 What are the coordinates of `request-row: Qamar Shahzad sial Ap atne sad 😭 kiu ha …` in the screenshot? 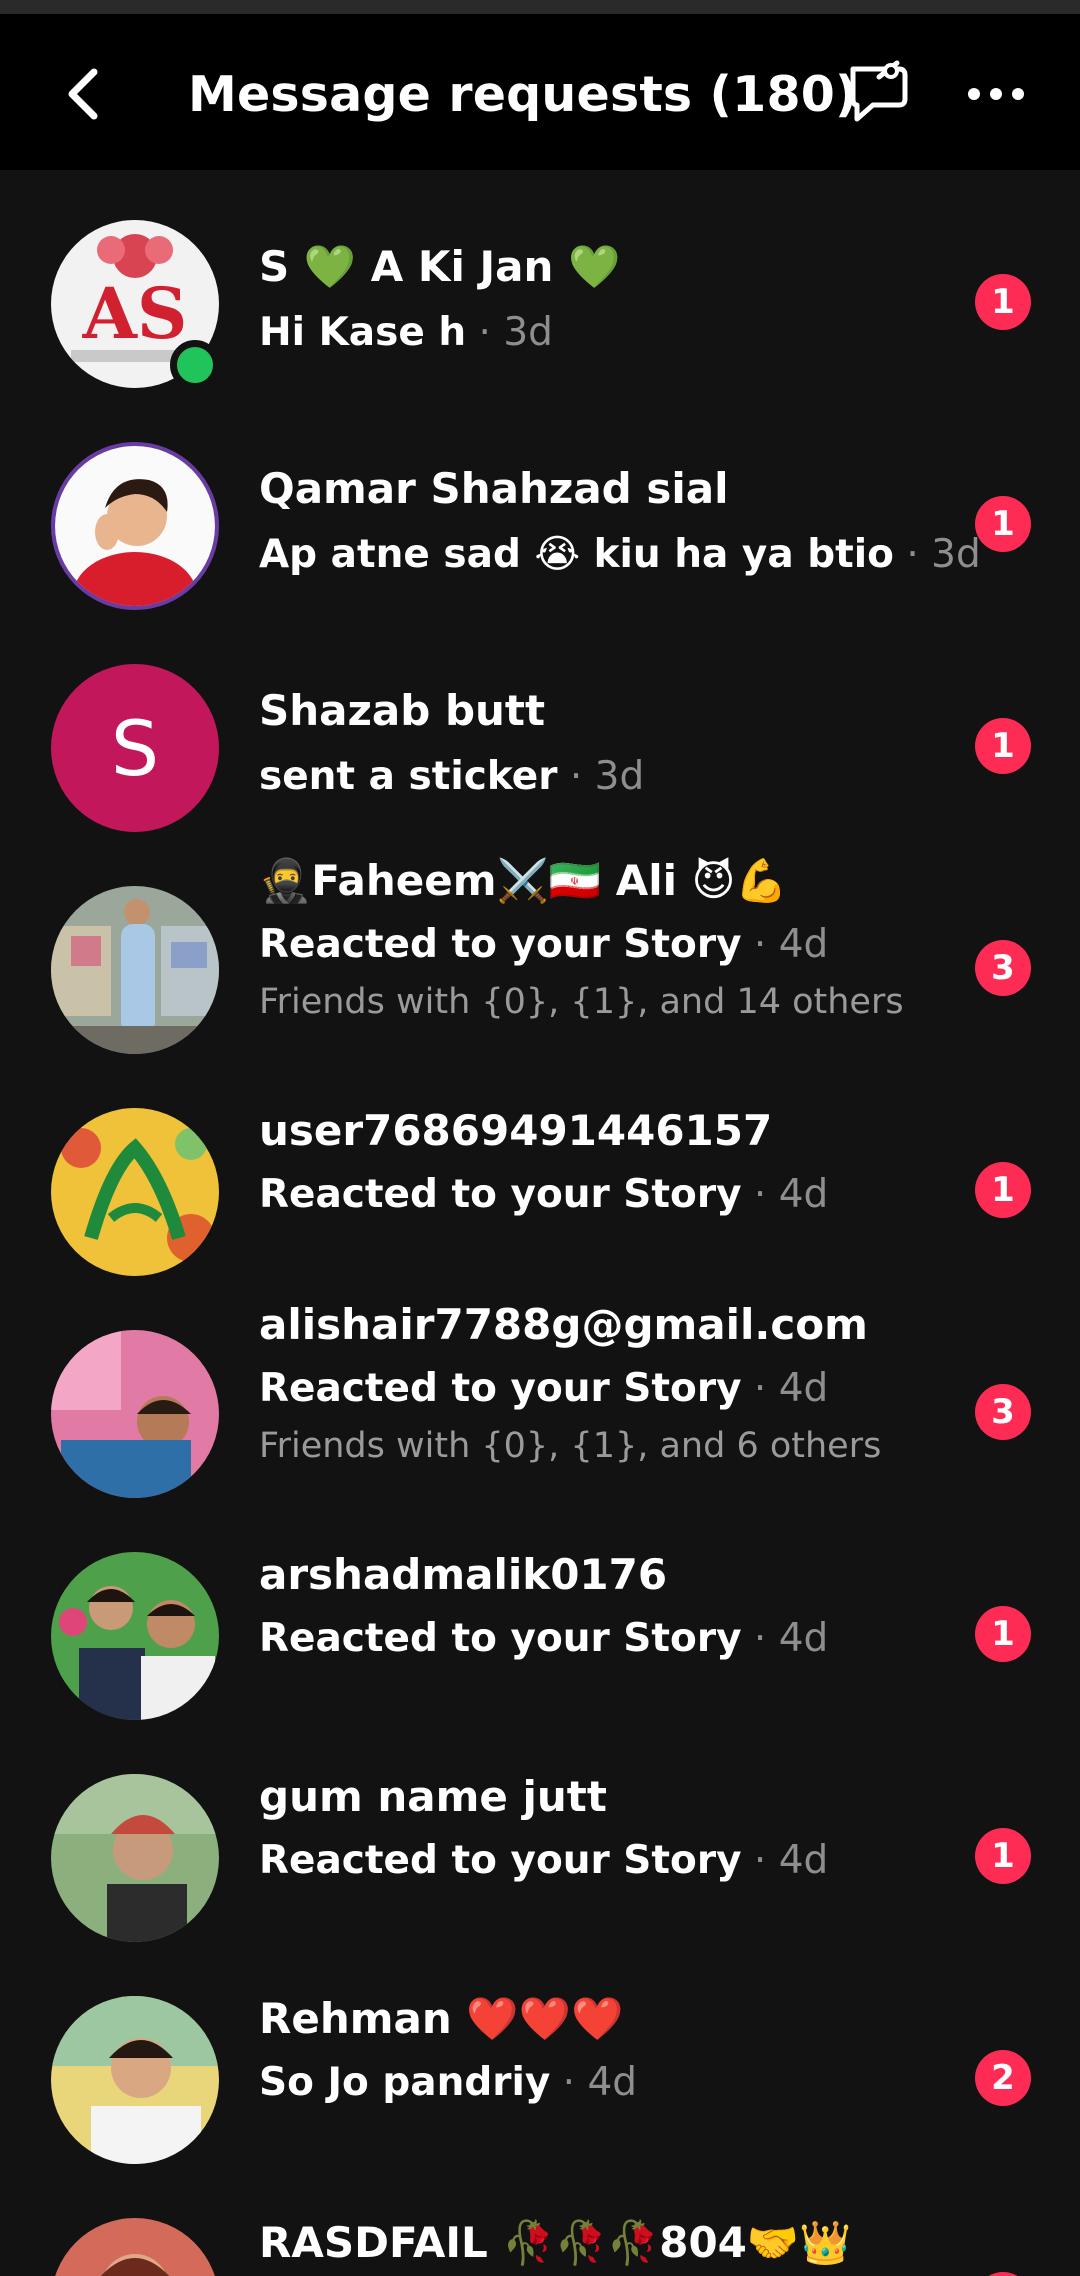 It's located at (540, 503).